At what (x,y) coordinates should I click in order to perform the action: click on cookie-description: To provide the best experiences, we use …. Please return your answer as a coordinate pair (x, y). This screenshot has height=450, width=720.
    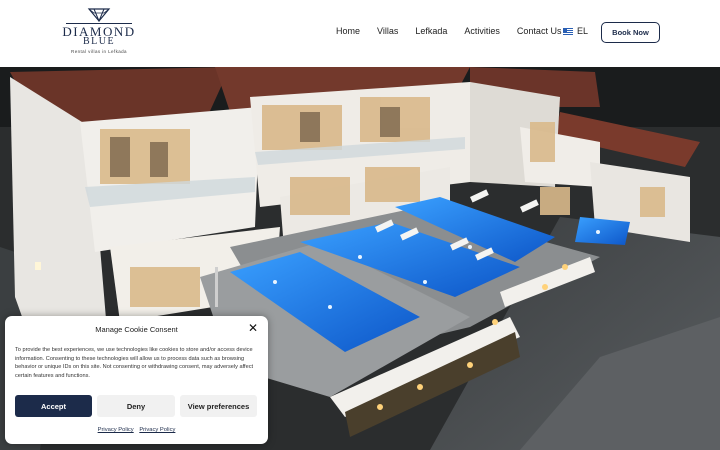
    Looking at the image, I should click on (134, 363).